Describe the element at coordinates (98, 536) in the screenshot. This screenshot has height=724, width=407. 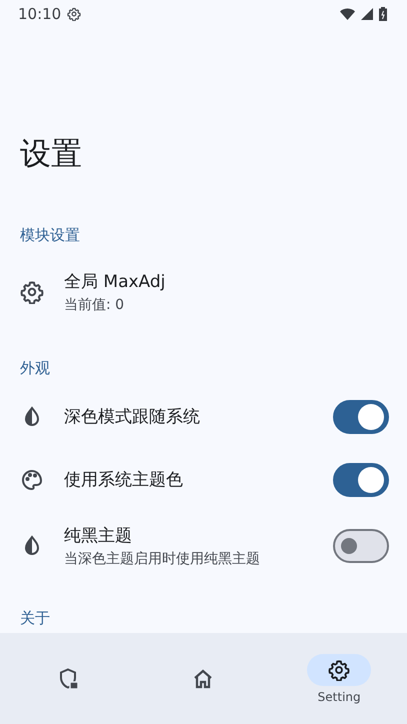
I see `setting-title: 纯黑主题` at that location.